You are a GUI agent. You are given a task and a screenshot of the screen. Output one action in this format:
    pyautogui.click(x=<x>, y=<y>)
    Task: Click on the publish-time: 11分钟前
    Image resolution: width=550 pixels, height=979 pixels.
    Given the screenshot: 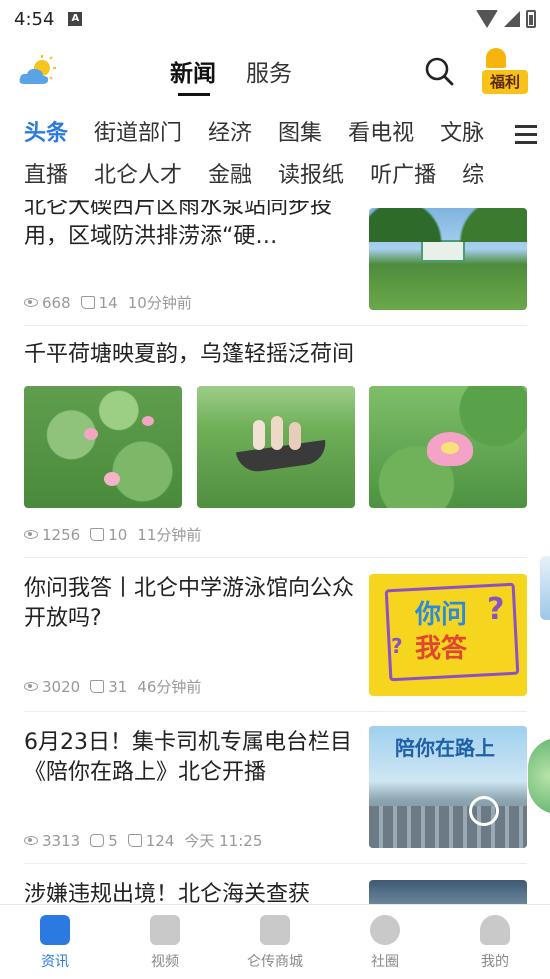 What is the action you would take?
    pyautogui.click(x=169, y=535)
    